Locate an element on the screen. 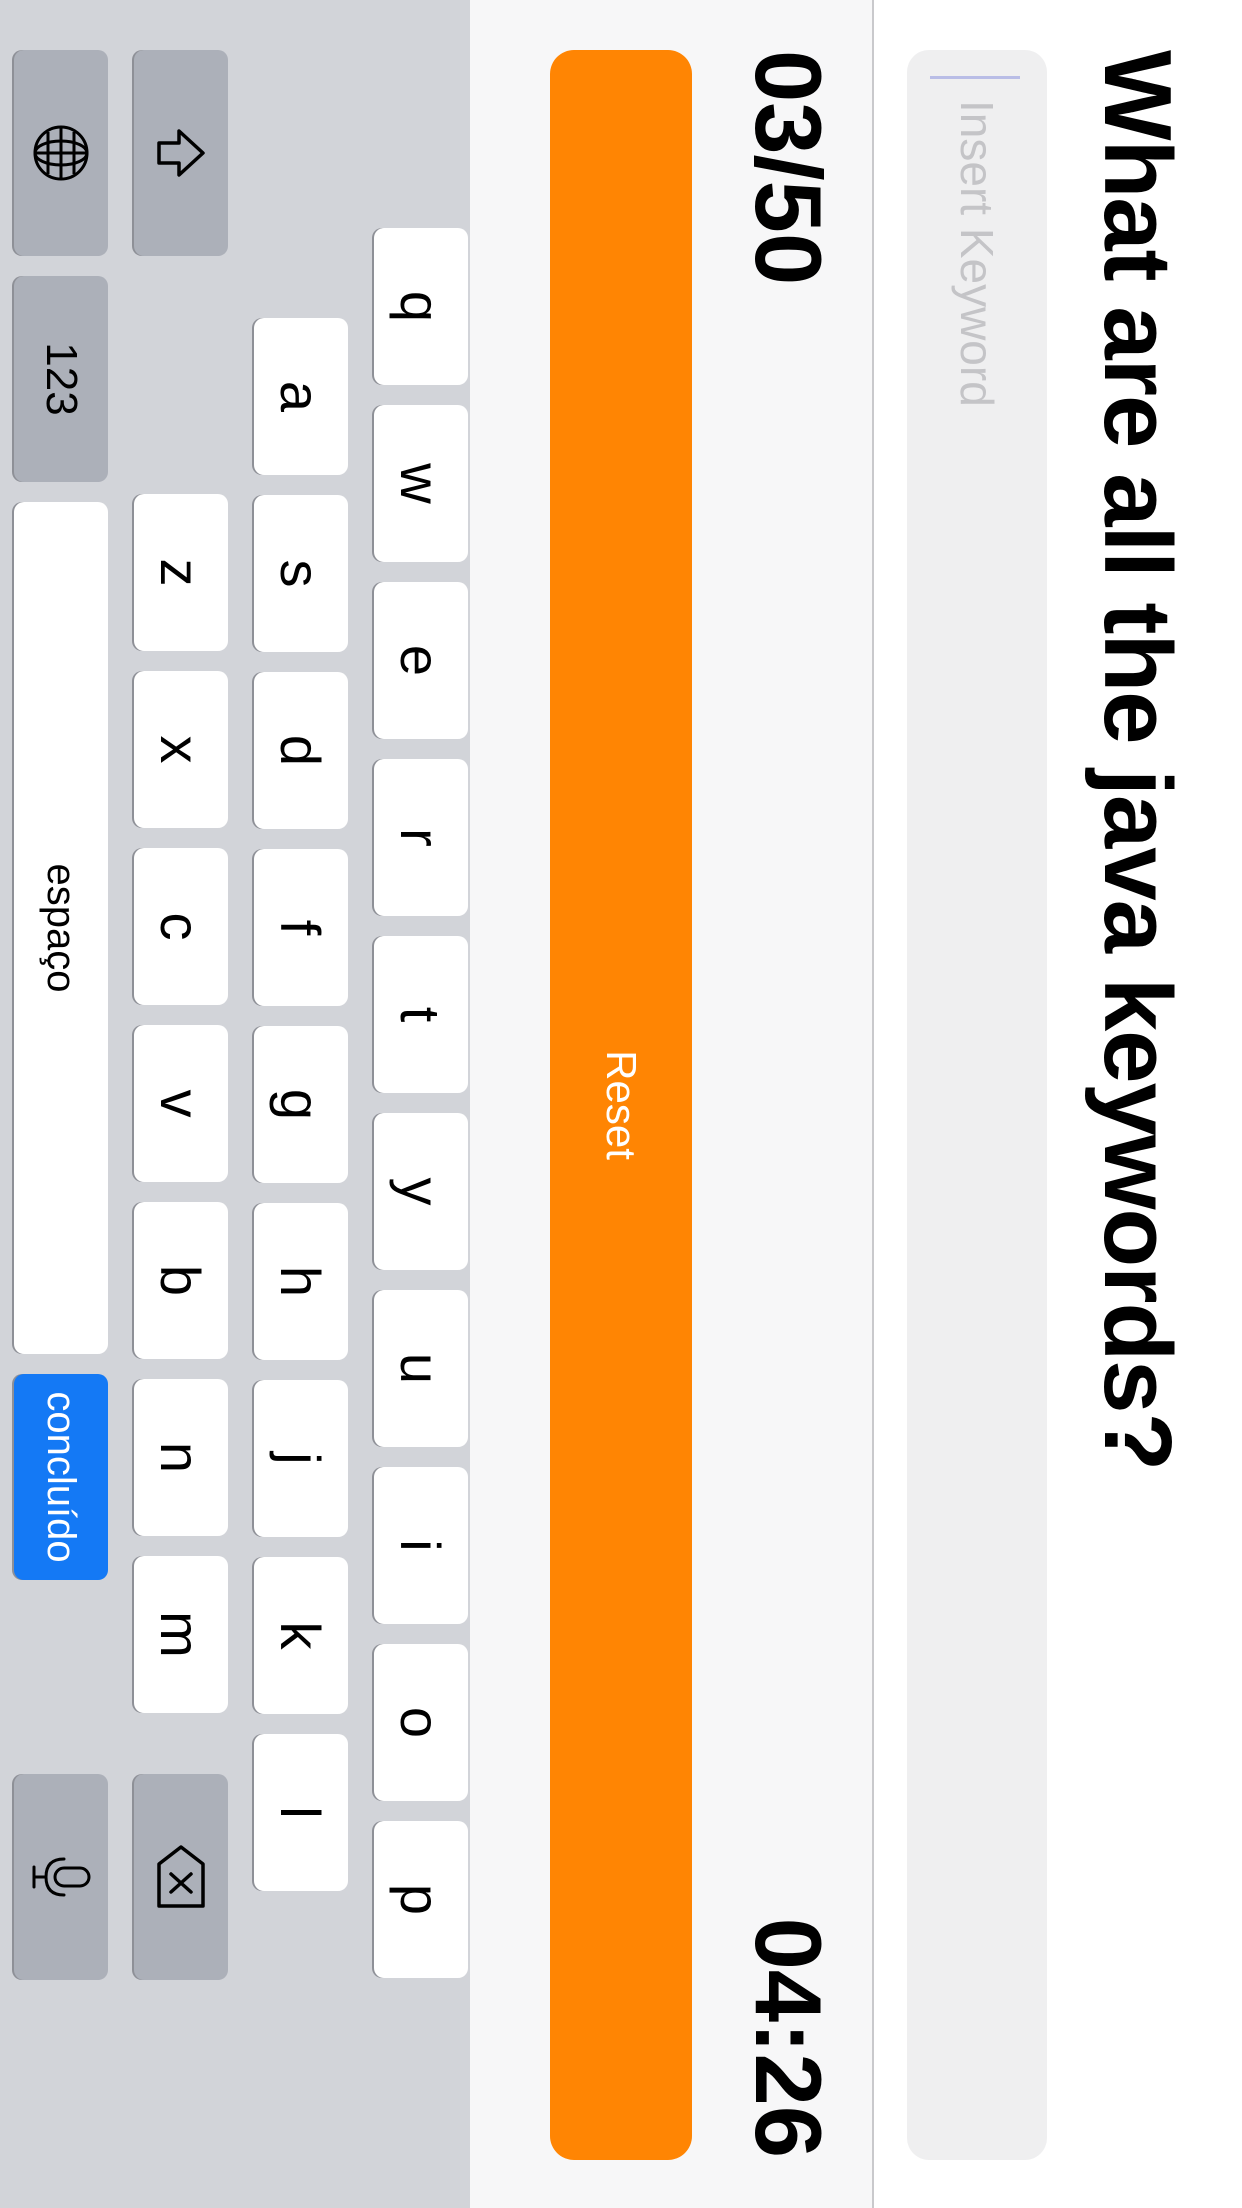 This screenshot has height=2208, width=1242. done-key: concluído is located at coordinates (61, 1477).